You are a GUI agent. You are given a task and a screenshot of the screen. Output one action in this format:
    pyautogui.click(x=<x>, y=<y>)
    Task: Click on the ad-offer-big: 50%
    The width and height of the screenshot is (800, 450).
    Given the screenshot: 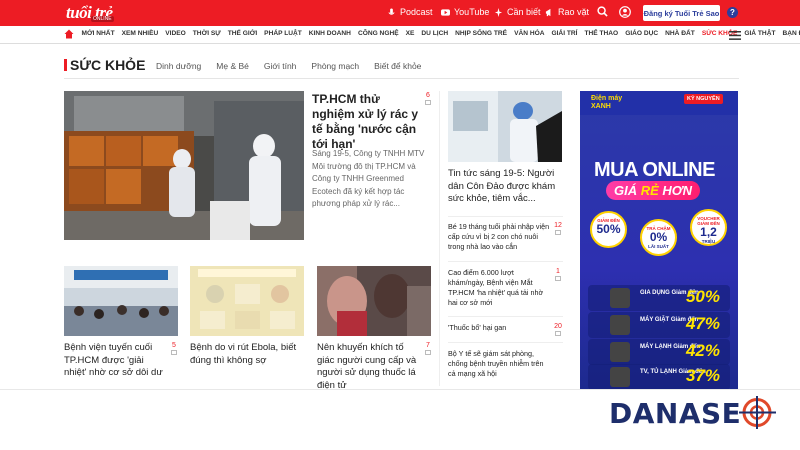 What is the action you would take?
    pyautogui.click(x=608, y=229)
    